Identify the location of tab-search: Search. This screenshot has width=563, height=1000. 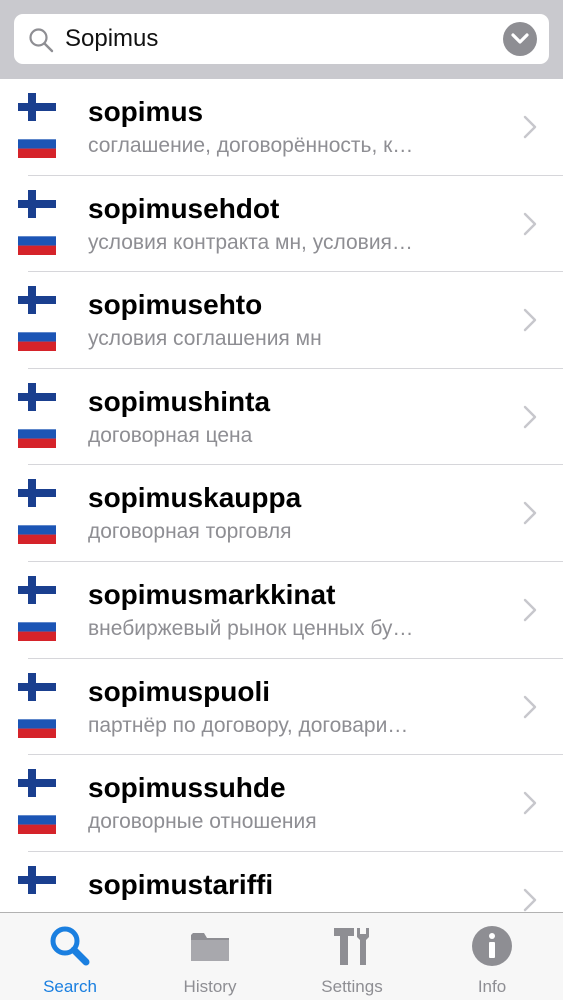
(70, 956).